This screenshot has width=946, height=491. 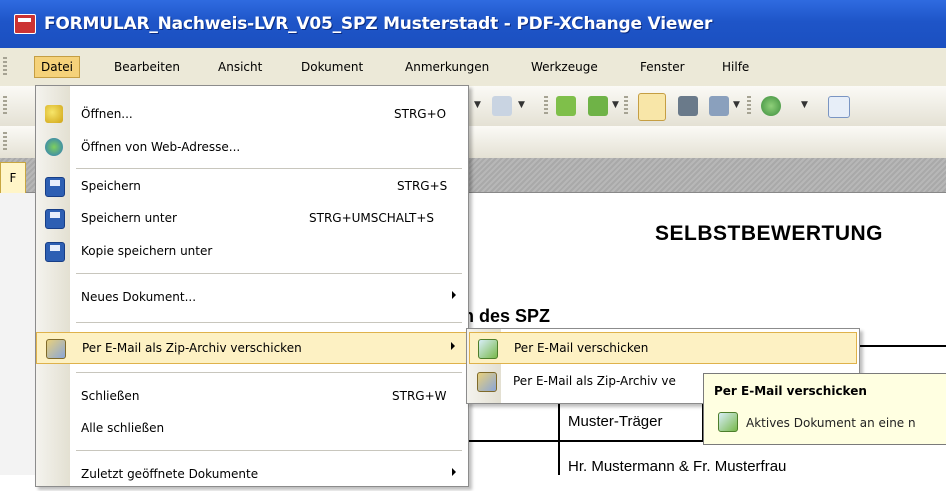 I want to click on menu-item-save: Speichern STRG+S, so click(x=252, y=187).